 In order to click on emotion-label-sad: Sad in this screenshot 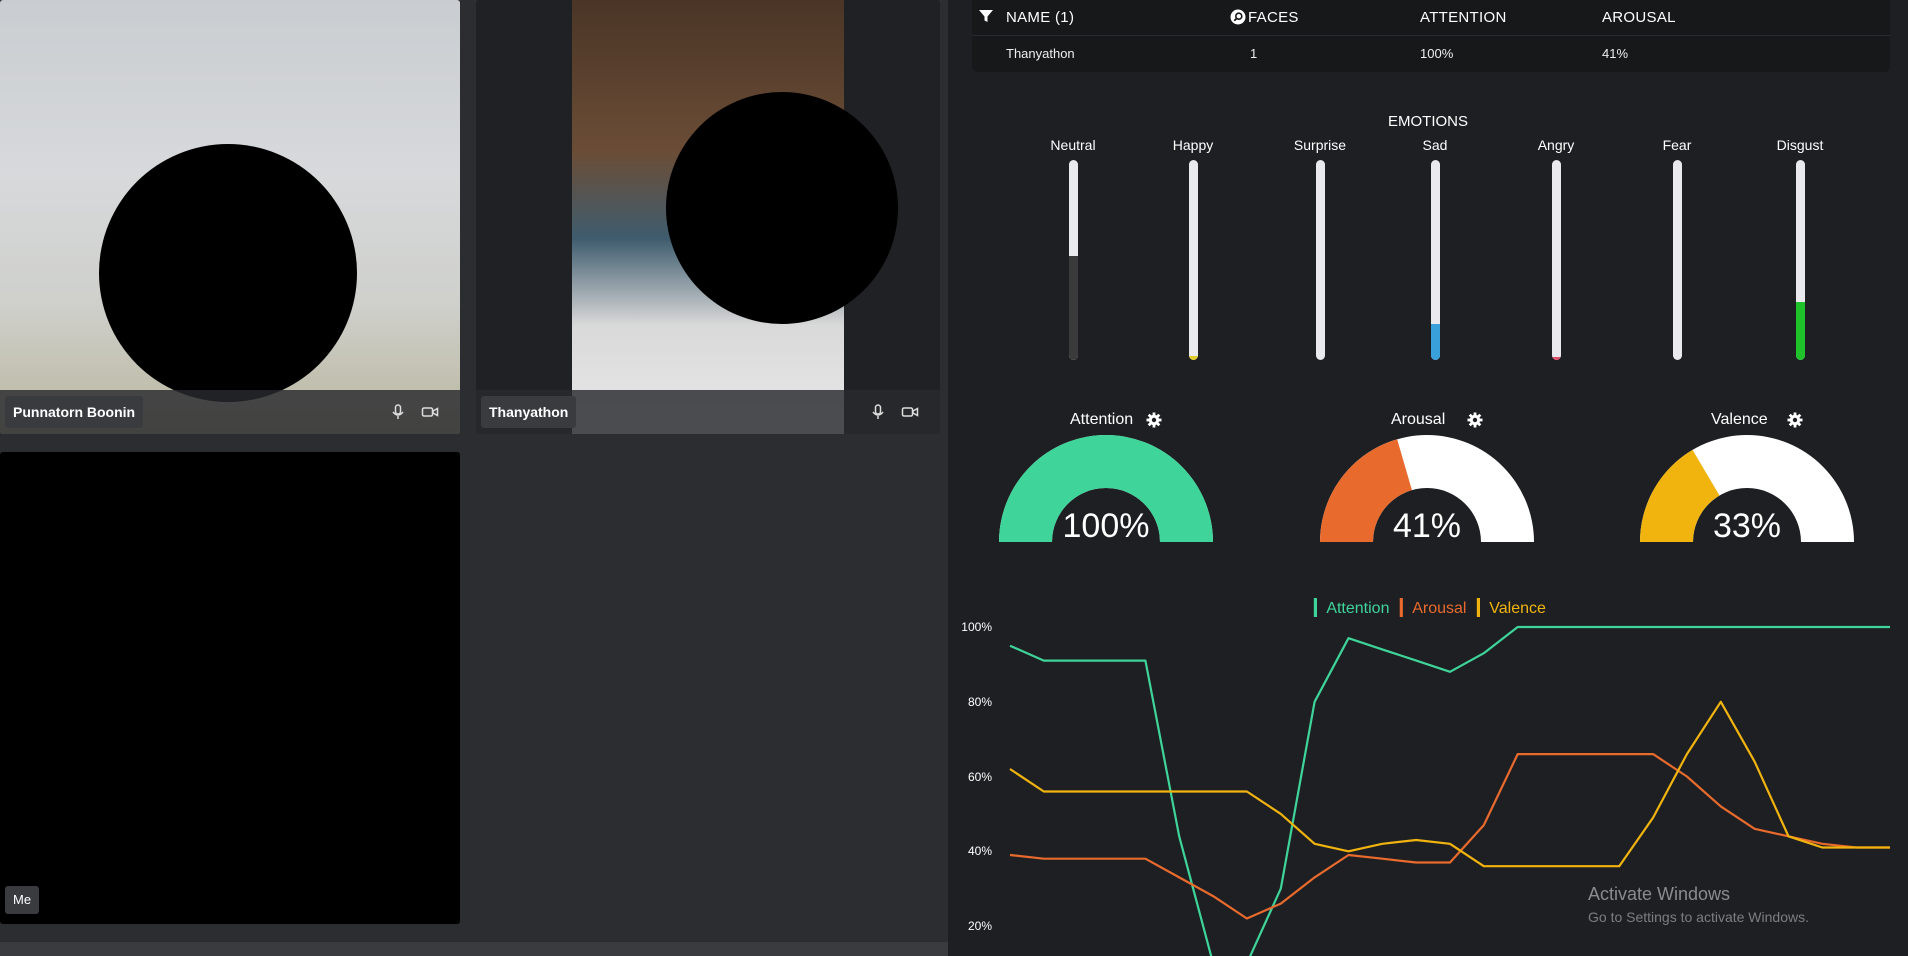, I will do `click(1435, 145)`.